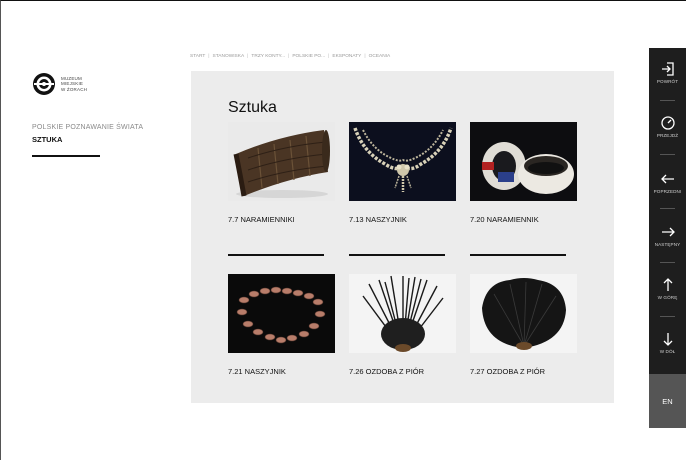 The height and width of the screenshot is (460, 686). I want to click on nav-sidebar: POWRÓT PRZEJDŹ POPRZEDNI NASTĘPNY W GÓRĘ, so click(667, 238).